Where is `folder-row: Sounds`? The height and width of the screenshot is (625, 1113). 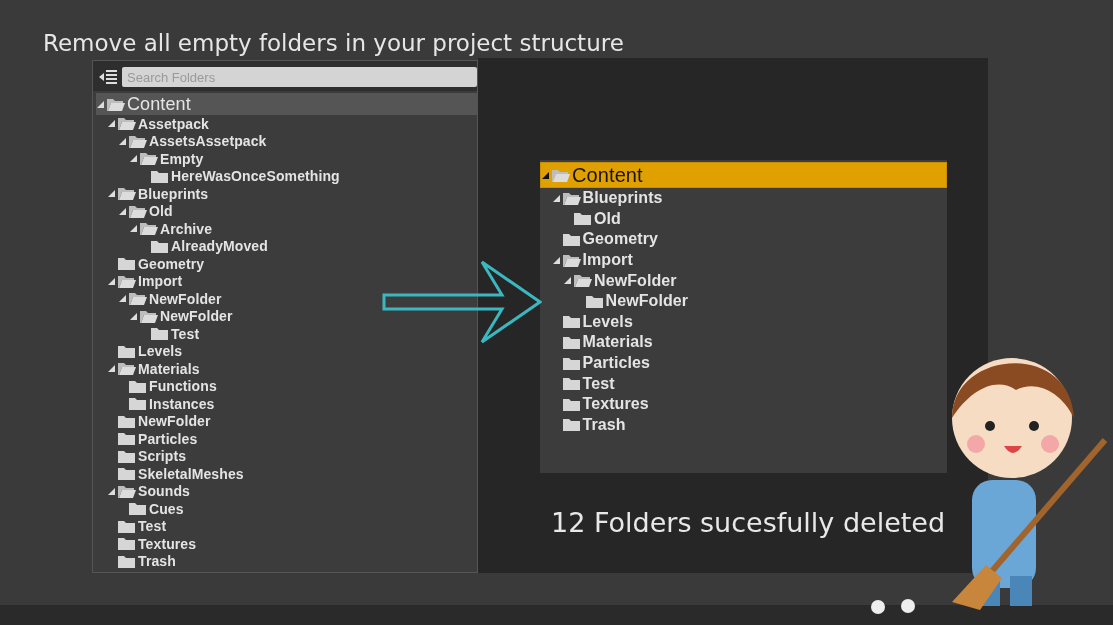
folder-row: Sounds is located at coordinates (286, 491).